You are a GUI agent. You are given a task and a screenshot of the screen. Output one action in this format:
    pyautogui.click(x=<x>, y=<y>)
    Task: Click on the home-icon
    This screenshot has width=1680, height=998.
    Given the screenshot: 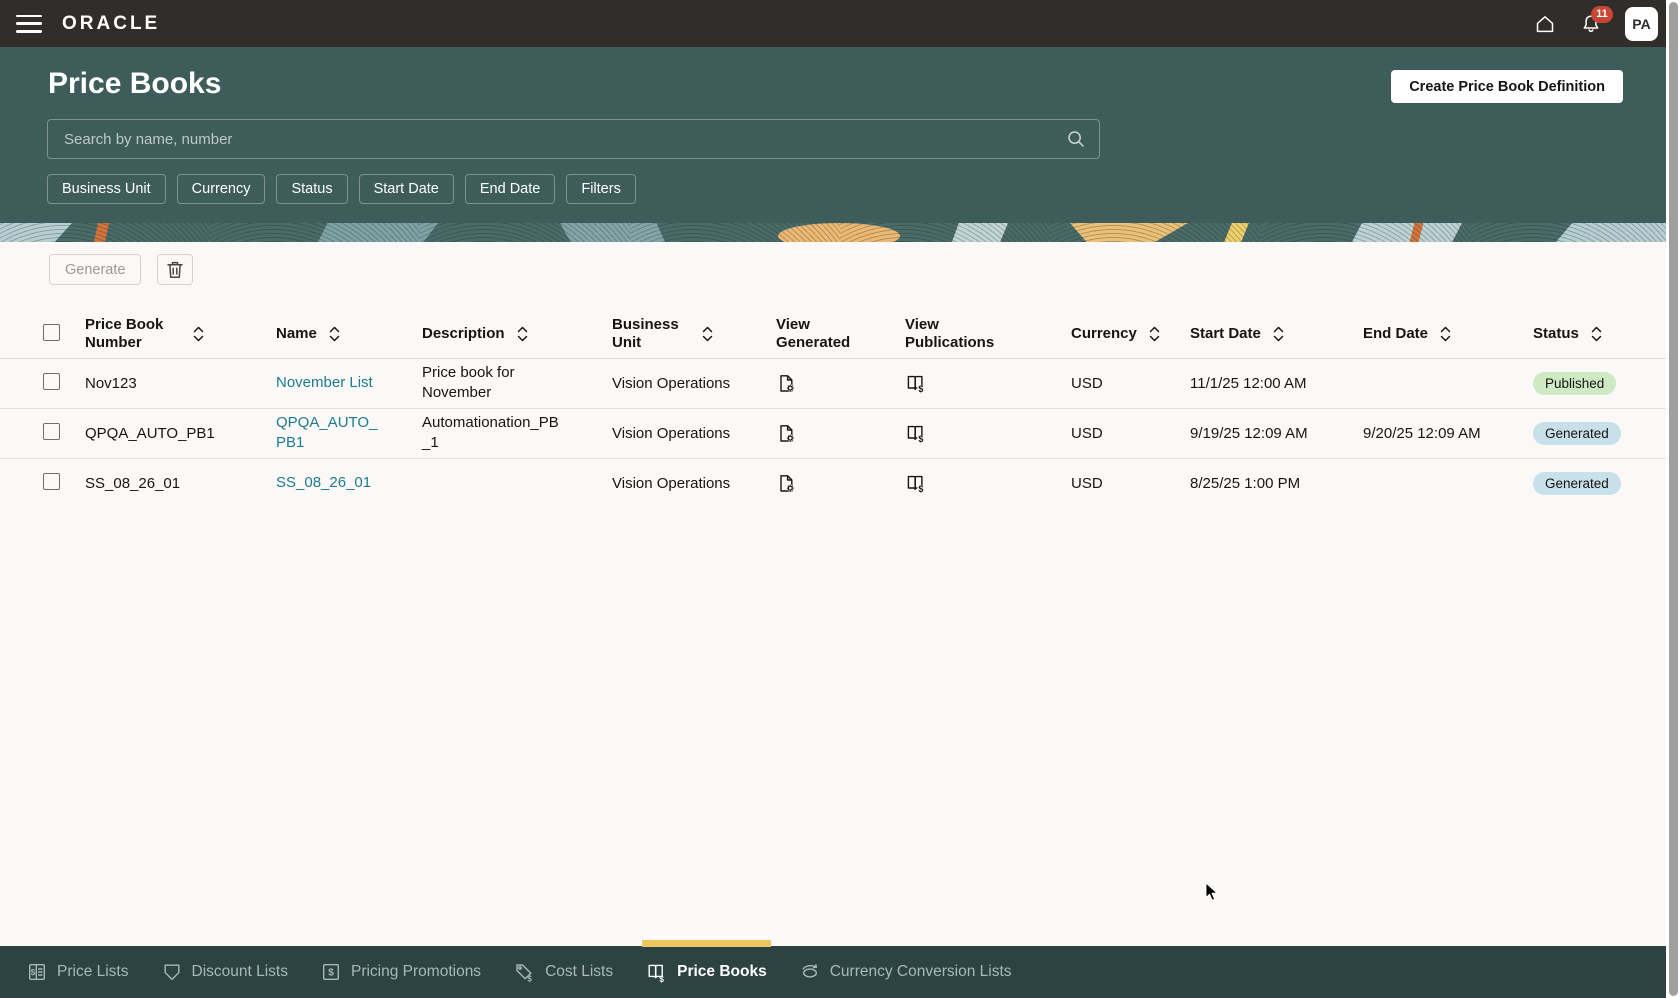 What is the action you would take?
    pyautogui.click(x=1545, y=24)
    